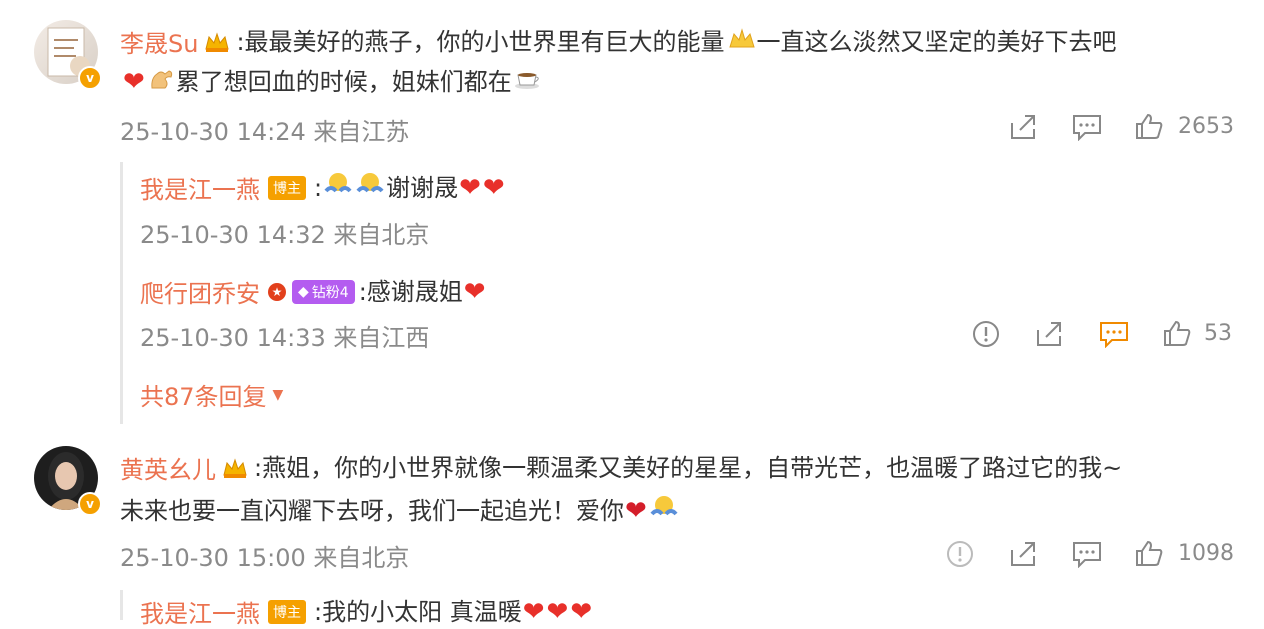 Image resolution: width=1264 pixels, height=629 pixels. Describe the element at coordinates (333, 82) in the screenshot. I see `comment-text-line2: ❤ 累了想回血的时候，姐妹们都在` at that location.